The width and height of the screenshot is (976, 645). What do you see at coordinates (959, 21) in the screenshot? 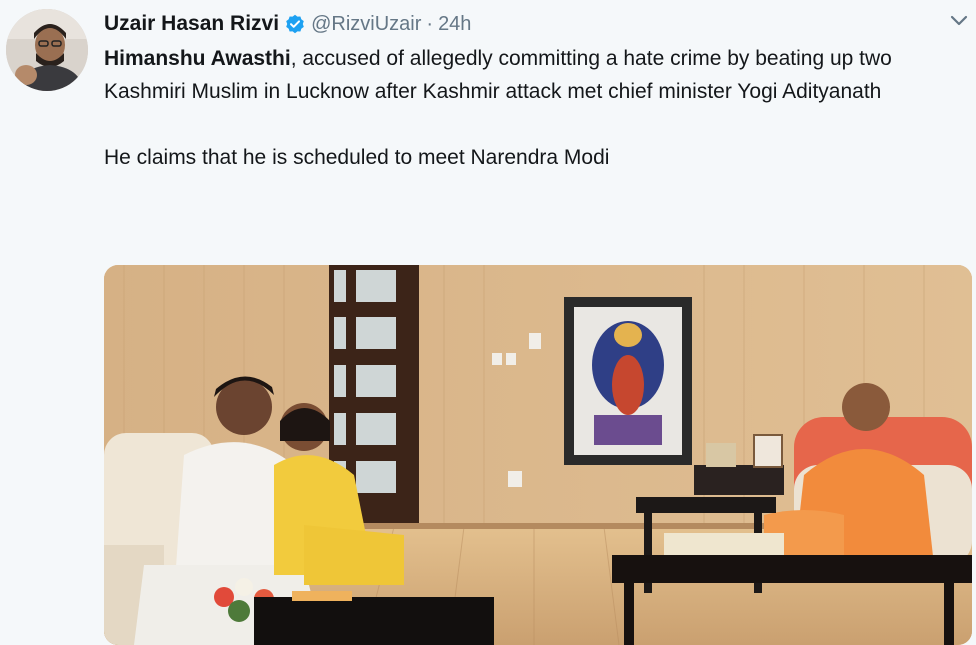
I see `chevron-down-icon` at bounding box center [959, 21].